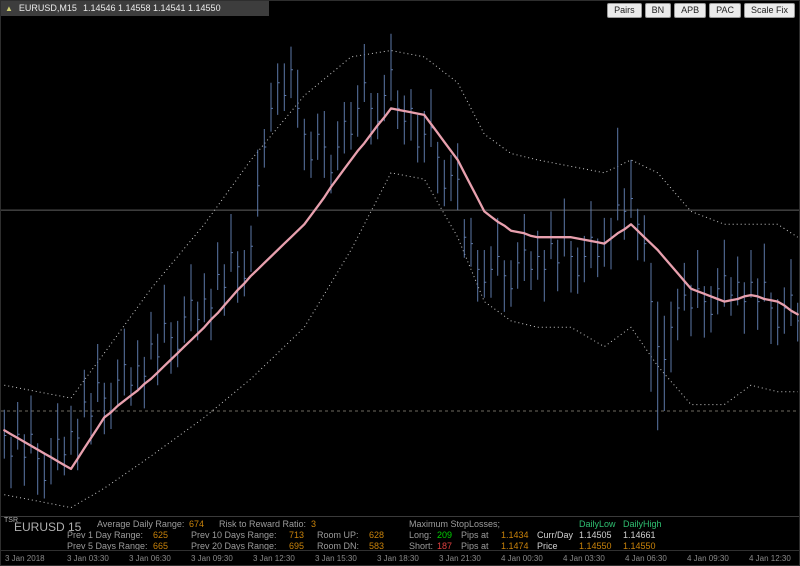 The width and height of the screenshot is (800, 566). What do you see at coordinates (141, 524) in the screenshot?
I see `avg-daily-range-label: Average Daily Range:` at bounding box center [141, 524].